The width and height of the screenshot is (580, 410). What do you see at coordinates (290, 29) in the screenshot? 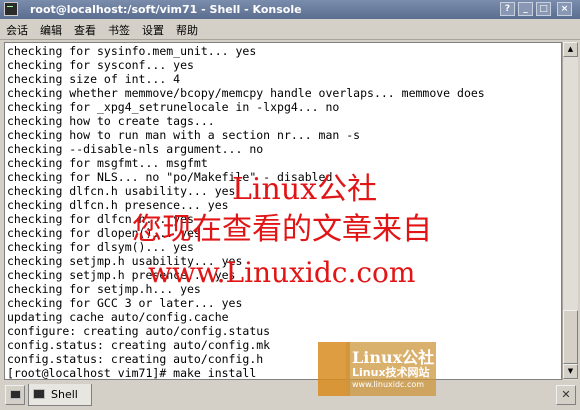
I see `menu-bar: 会话 编辑 查看 书签 设置 帮助` at bounding box center [290, 29].